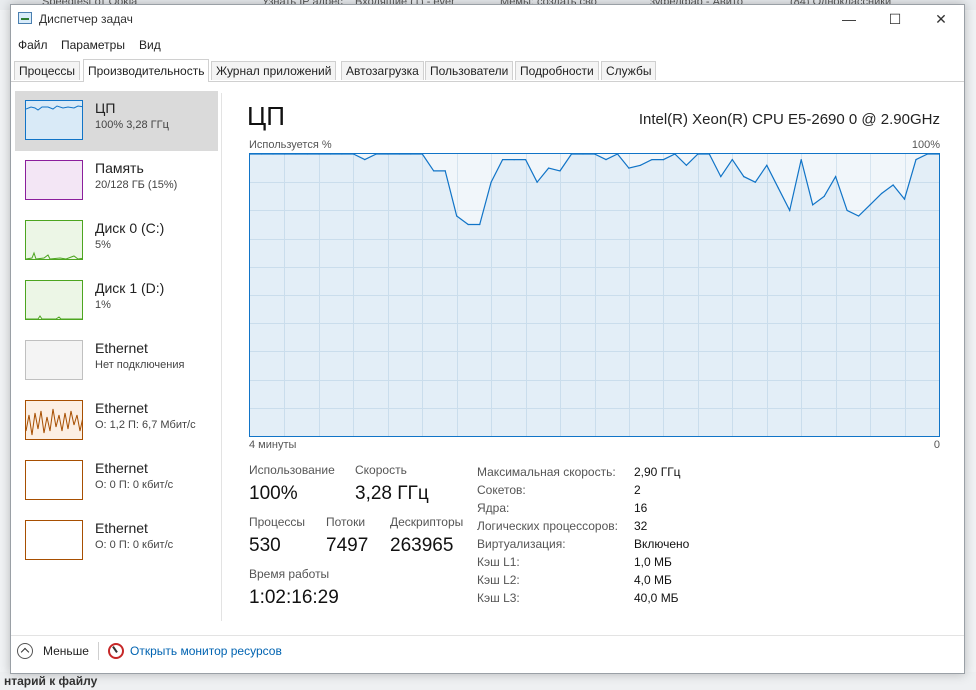  What do you see at coordinates (641, 508) in the screenshot?
I see `spec-value: 16` at bounding box center [641, 508].